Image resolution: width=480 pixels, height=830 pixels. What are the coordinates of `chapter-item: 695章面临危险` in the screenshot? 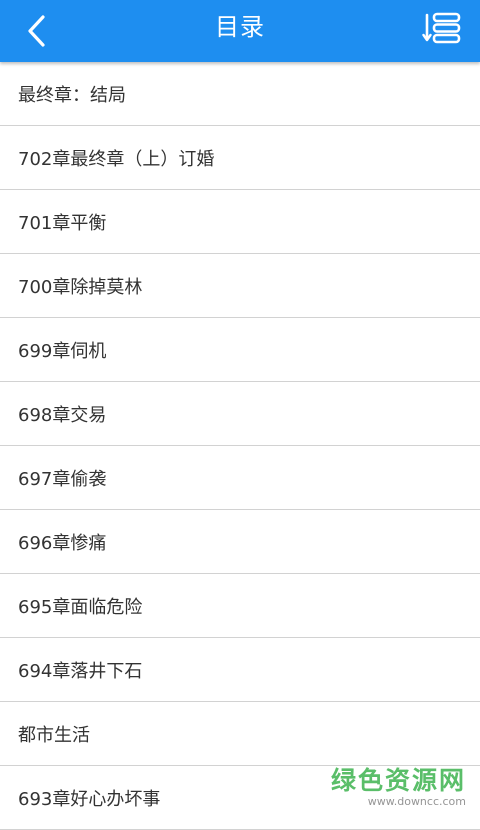 It's located at (240, 606).